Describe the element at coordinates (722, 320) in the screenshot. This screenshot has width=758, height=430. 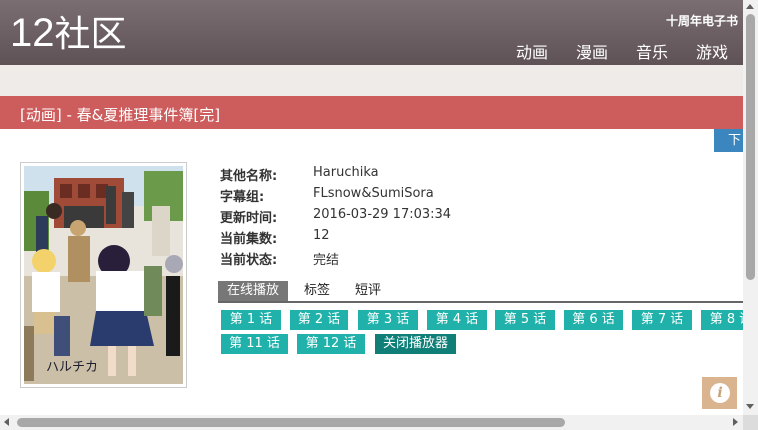
I see `episode-button-8: 第 8 话` at that location.